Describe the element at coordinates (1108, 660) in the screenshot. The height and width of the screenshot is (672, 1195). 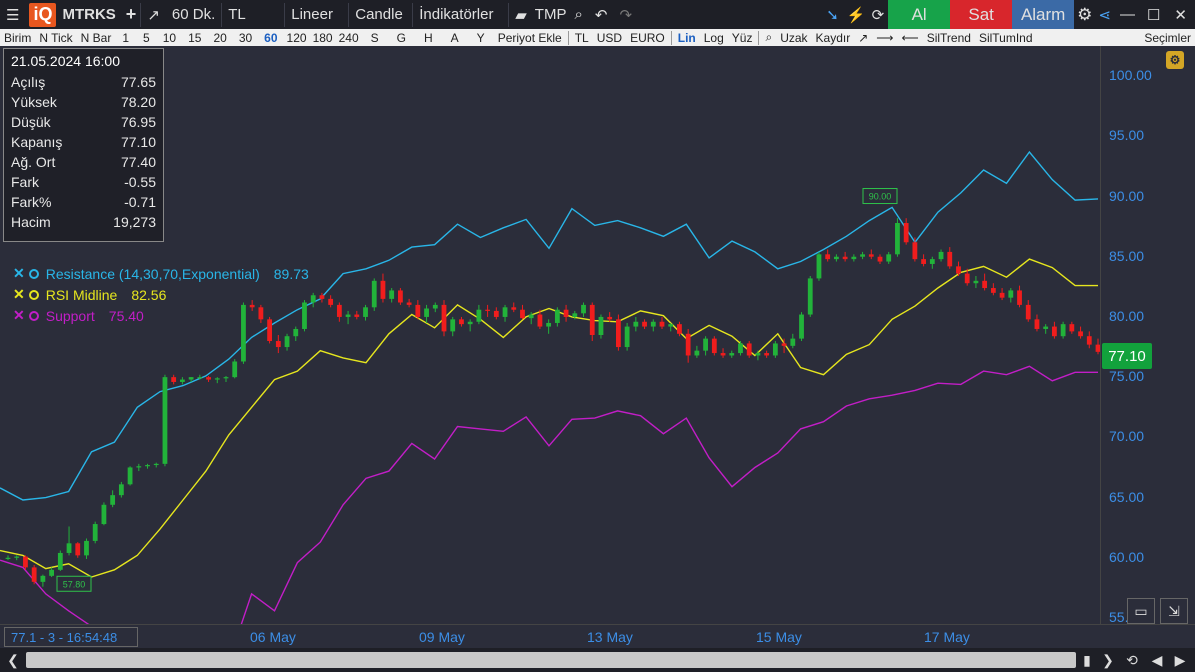
I see `scroll-right-icon: ❯` at that location.